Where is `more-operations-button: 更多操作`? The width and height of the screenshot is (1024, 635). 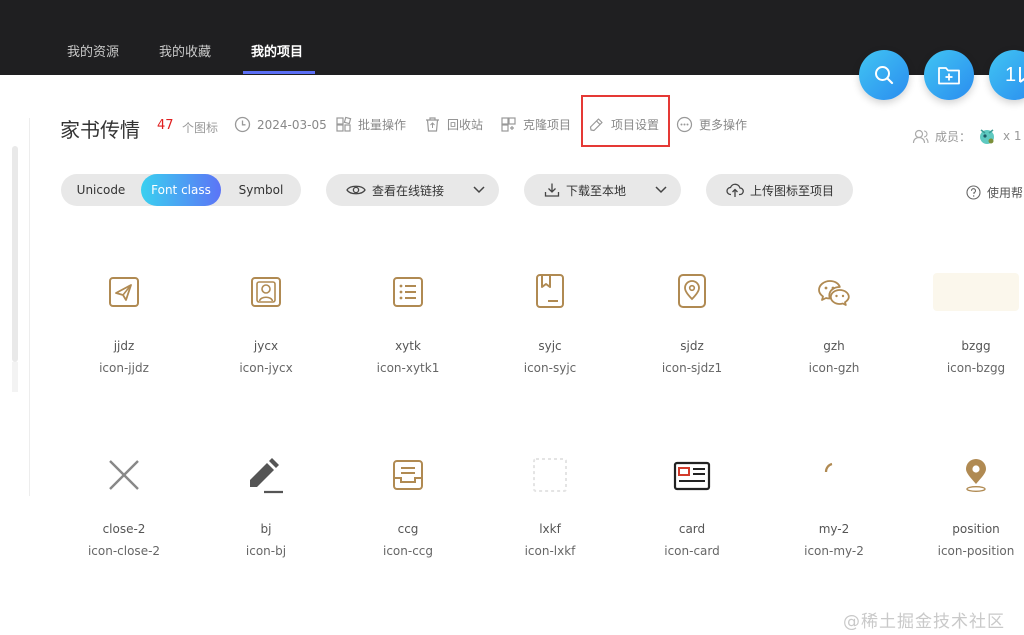 more-operations-button: 更多操作 is located at coordinates (711, 124).